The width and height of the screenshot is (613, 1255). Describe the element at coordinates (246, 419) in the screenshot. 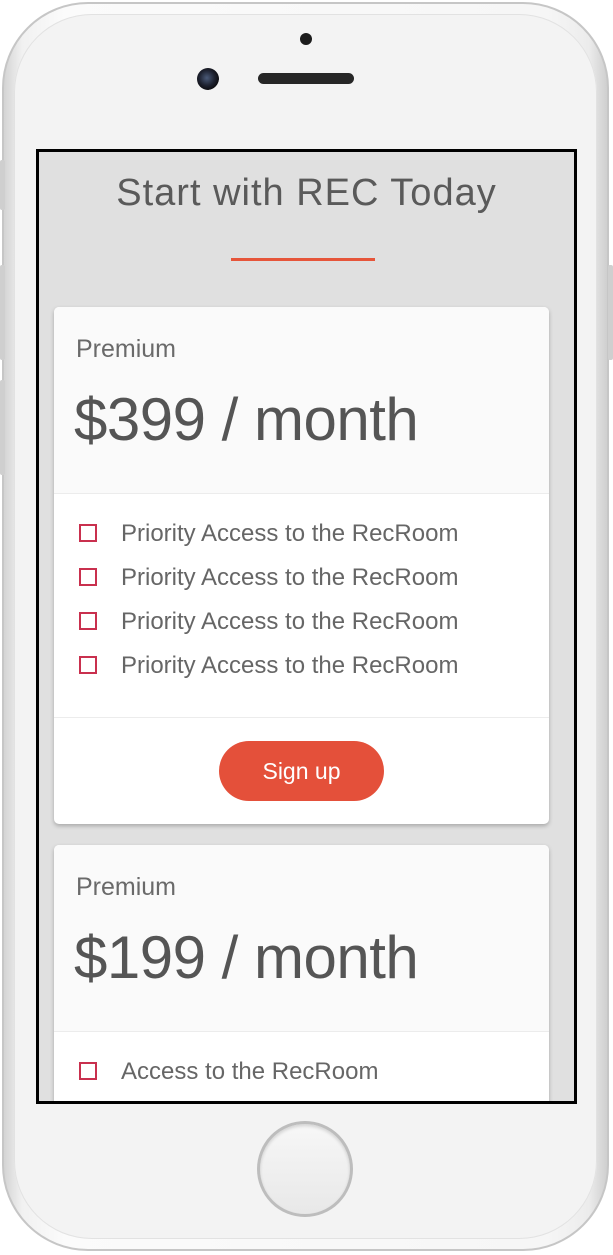

I see `plan-price: $399 / month` at that location.